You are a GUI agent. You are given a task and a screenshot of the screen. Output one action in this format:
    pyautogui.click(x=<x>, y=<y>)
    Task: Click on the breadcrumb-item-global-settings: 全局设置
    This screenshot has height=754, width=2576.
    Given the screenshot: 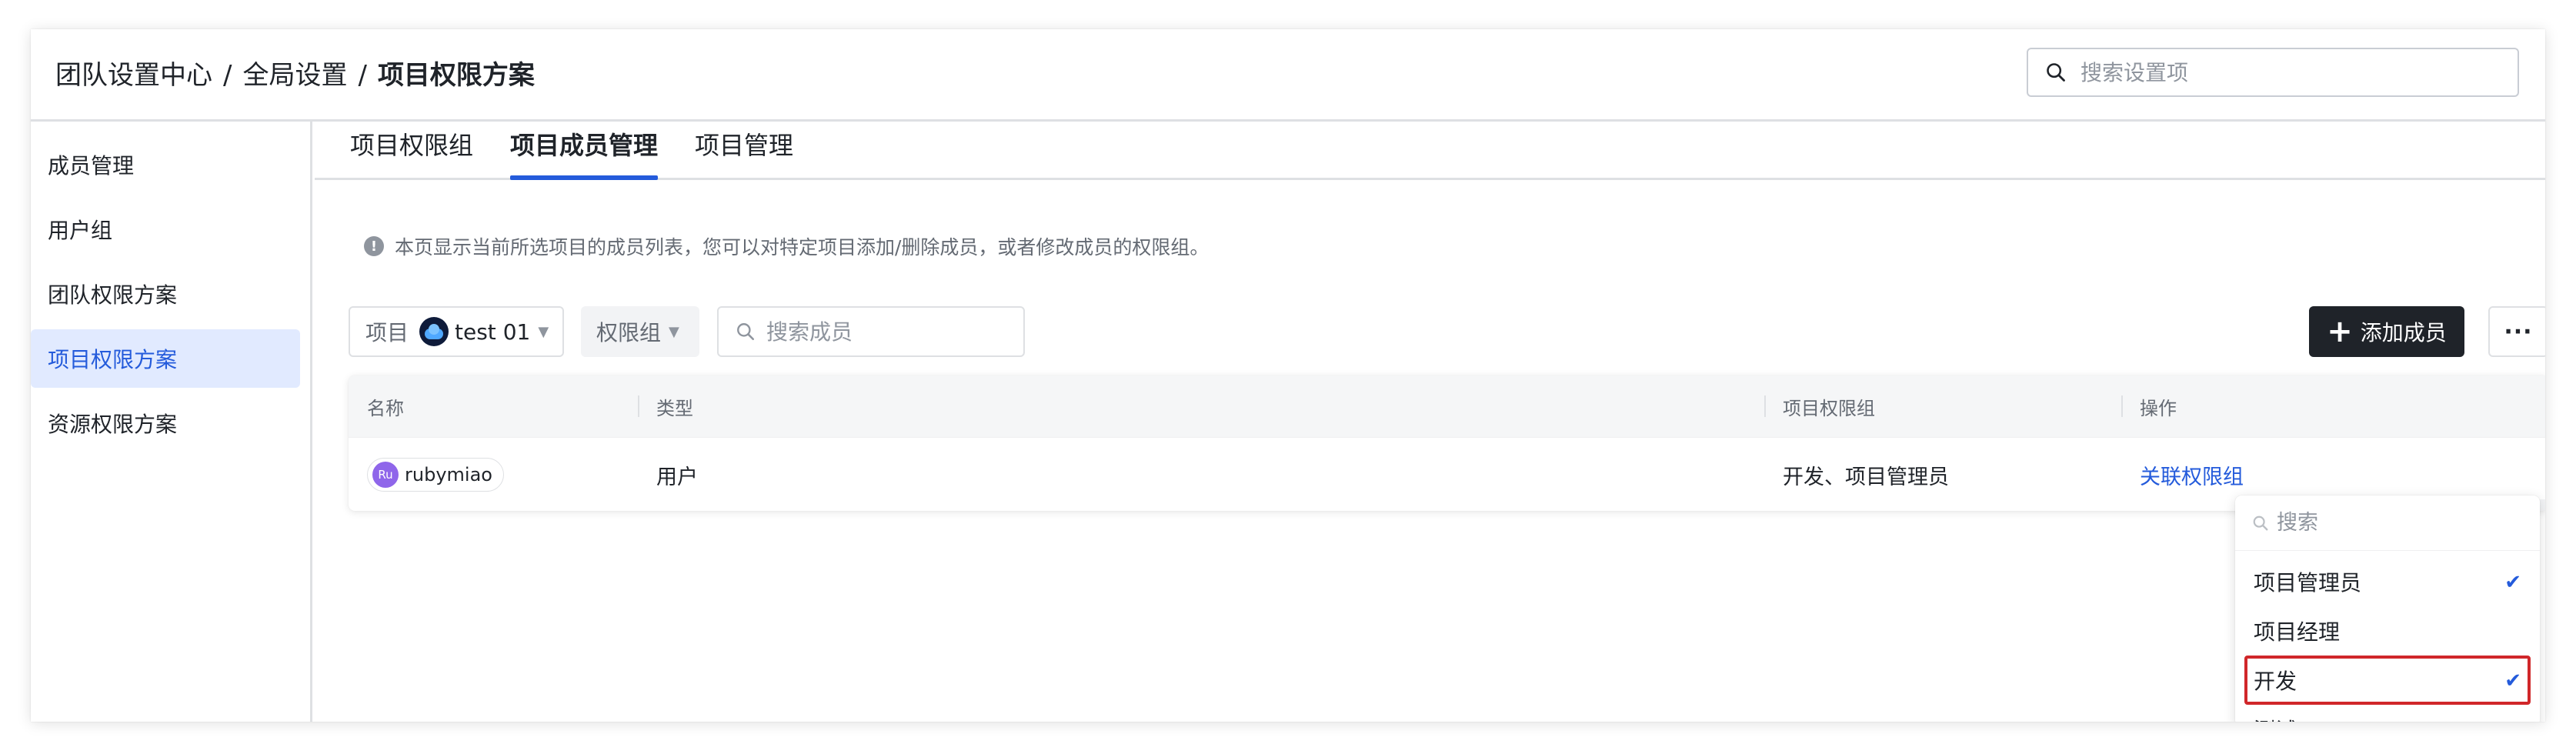 What is the action you would take?
    pyautogui.click(x=294, y=75)
    